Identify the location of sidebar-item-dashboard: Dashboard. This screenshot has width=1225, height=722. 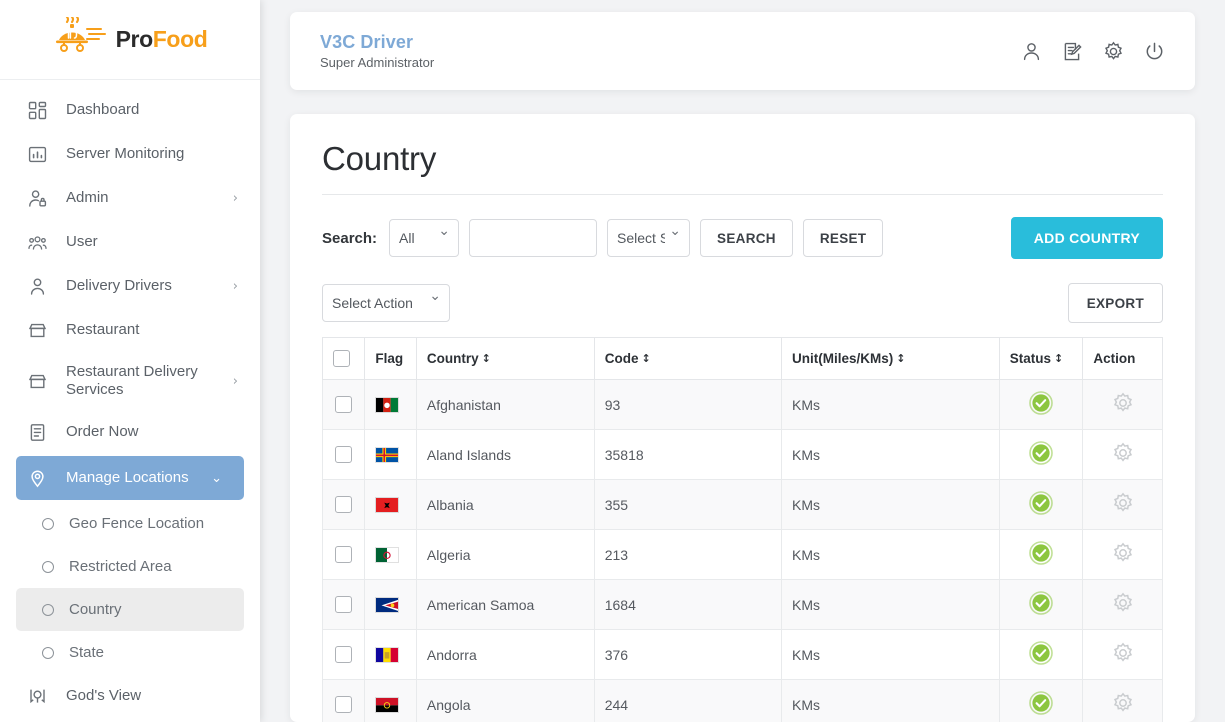
(130, 110).